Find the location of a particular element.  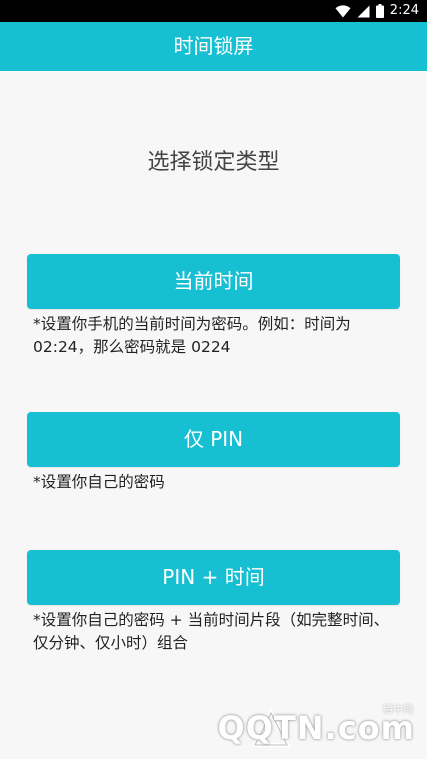

pin-only-button: 仅 PIN is located at coordinates (213, 439).